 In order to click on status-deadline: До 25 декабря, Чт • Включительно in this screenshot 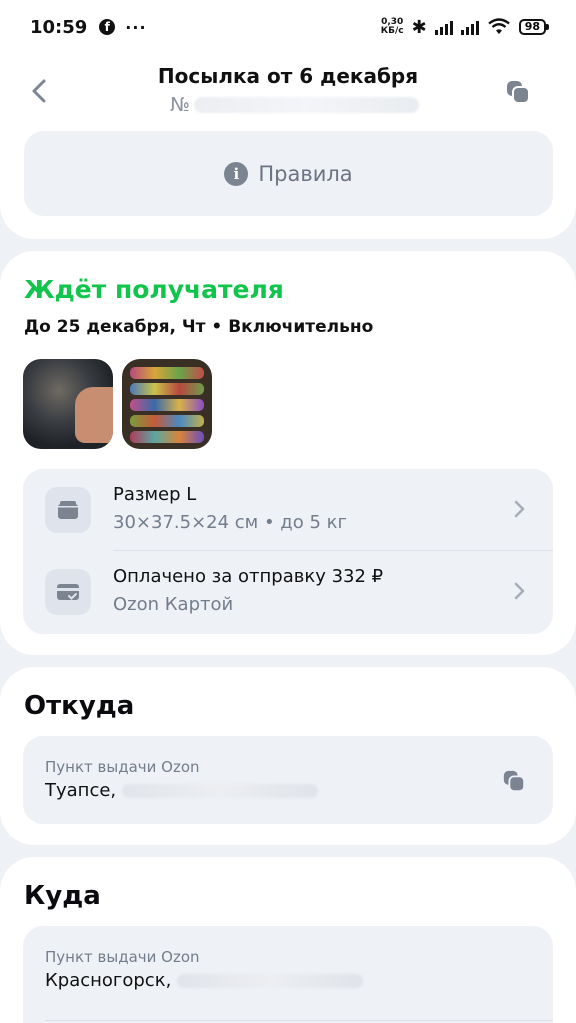, I will do `click(199, 327)`.